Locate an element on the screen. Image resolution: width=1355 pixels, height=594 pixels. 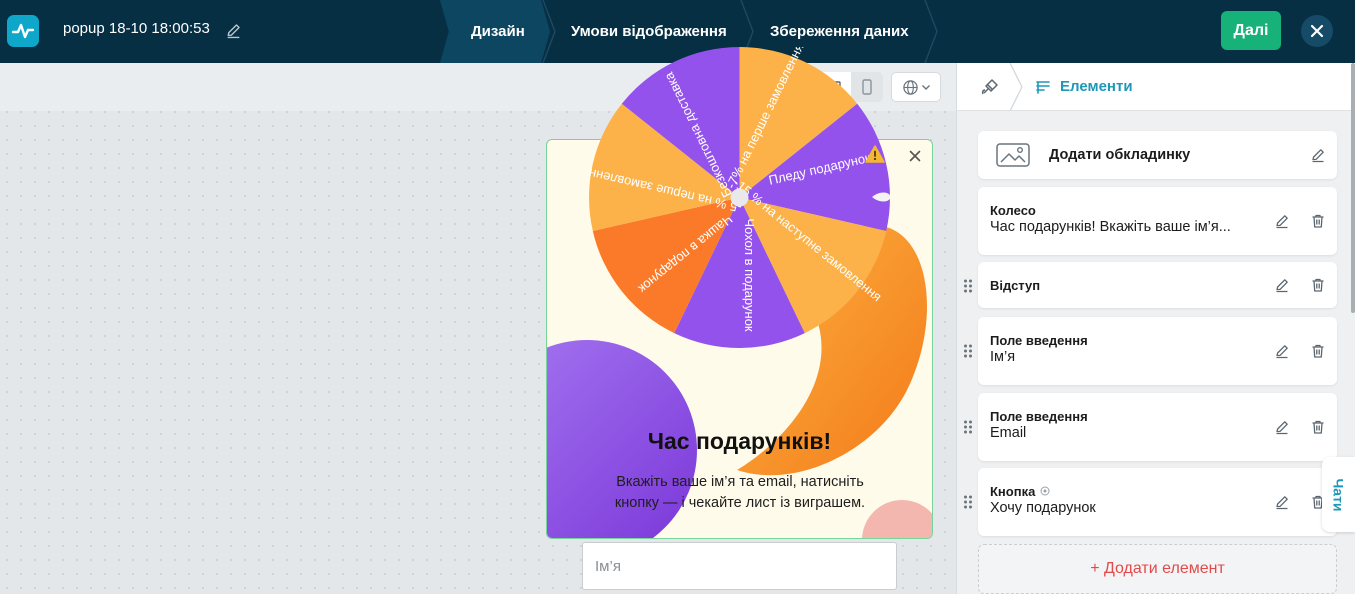
brush-icon is located at coordinates (990, 87).